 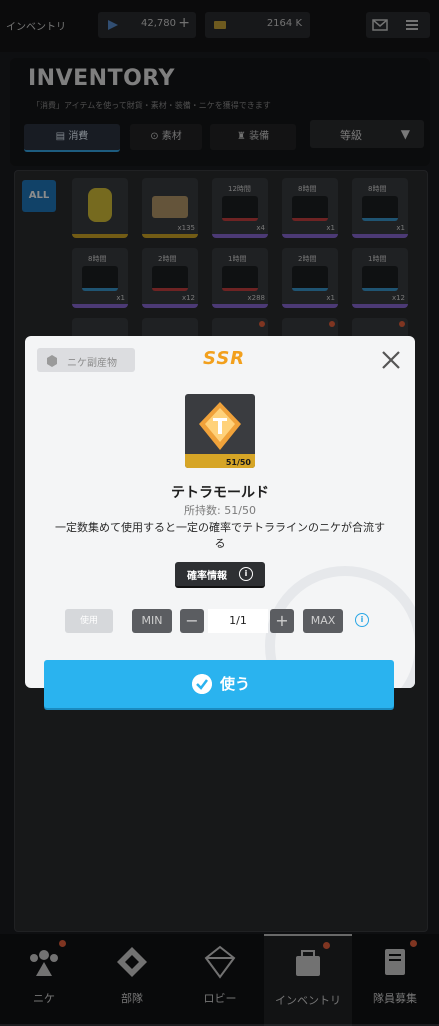 What do you see at coordinates (192, 621) in the screenshot?
I see `decrement-button: −` at bounding box center [192, 621].